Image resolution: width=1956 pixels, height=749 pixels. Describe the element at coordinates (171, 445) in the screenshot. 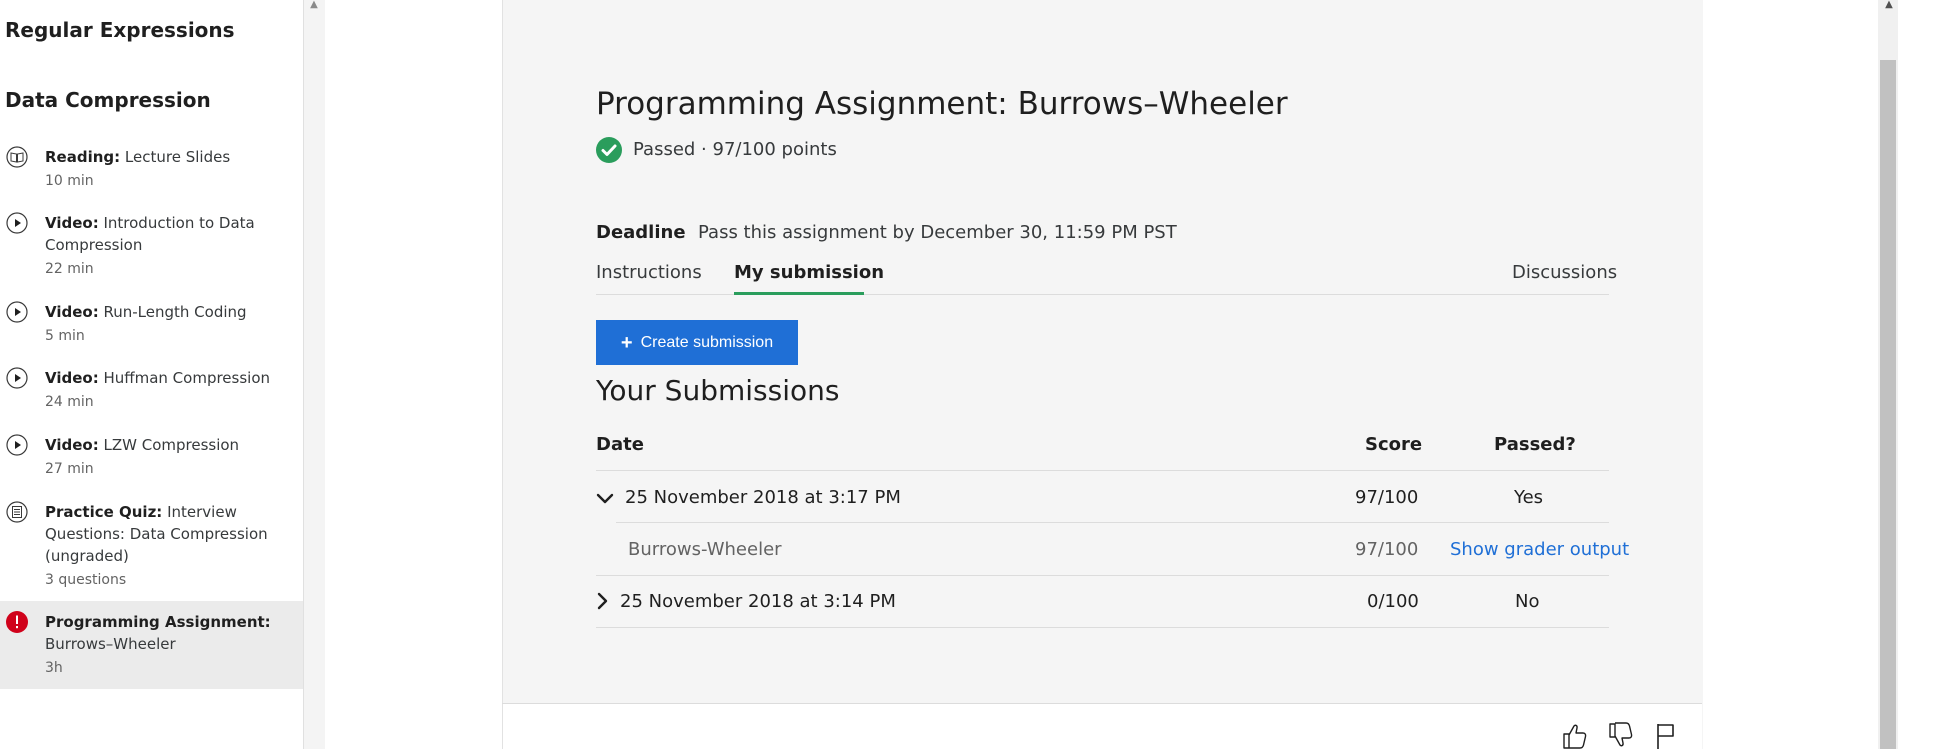

I see `sidebar-item-label: LZW Compression` at that location.